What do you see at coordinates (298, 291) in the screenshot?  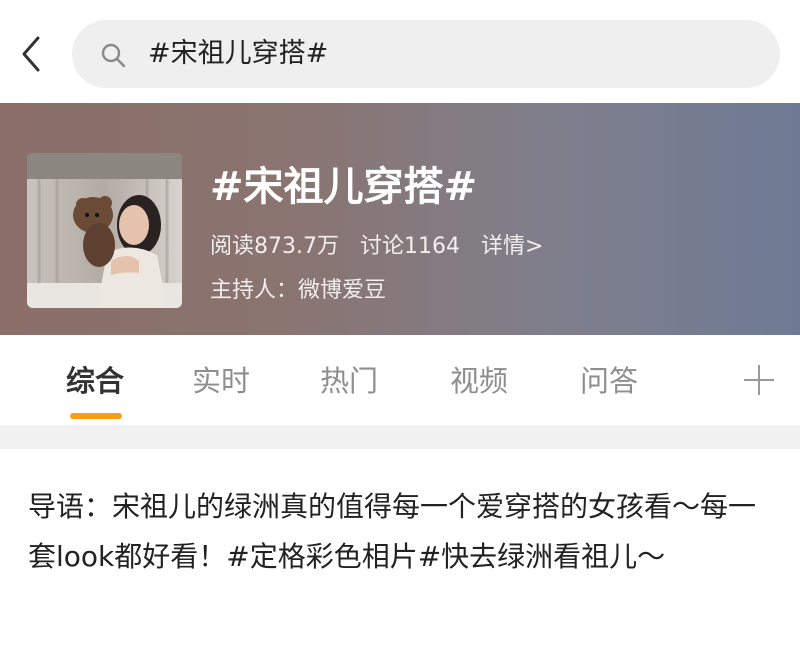 I see `topic-host: 主持人：微博爱豆` at bounding box center [298, 291].